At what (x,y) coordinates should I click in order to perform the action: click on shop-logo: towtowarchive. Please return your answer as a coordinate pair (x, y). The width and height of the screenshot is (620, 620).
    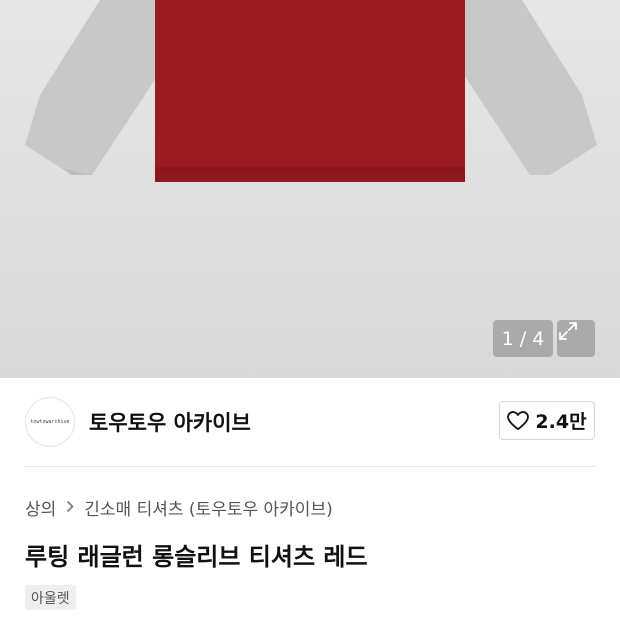
    Looking at the image, I should click on (50, 422).